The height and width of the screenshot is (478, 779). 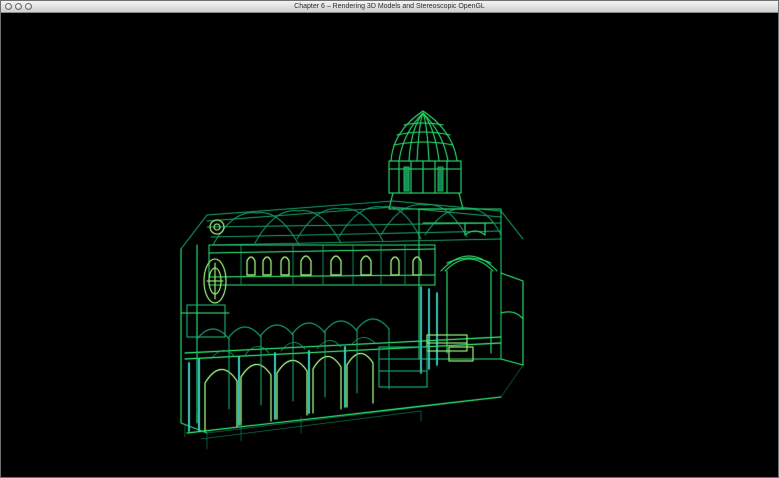 What do you see at coordinates (352, 225) in the screenshot?
I see `nave-roof` at bounding box center [352, 225].